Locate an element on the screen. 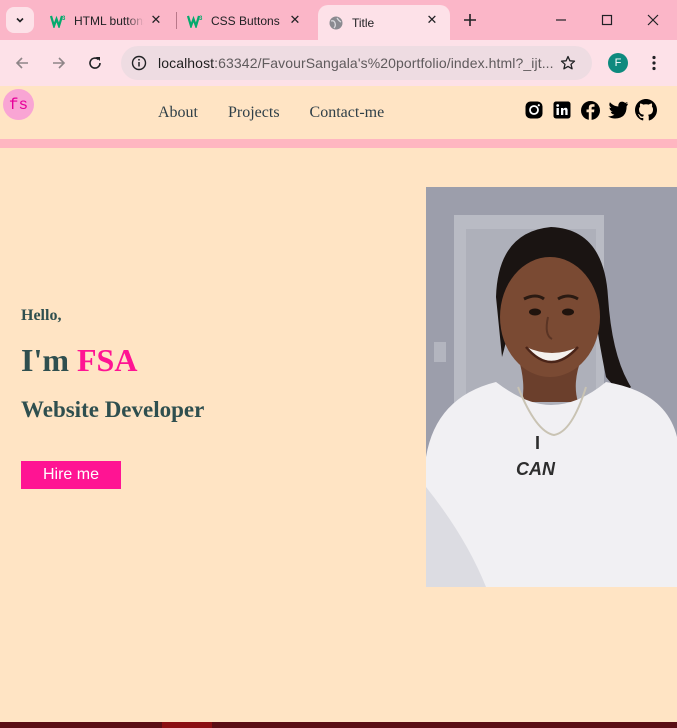 The image size is (677, 728). browser-menu-button is located at coordinates (654, 63).